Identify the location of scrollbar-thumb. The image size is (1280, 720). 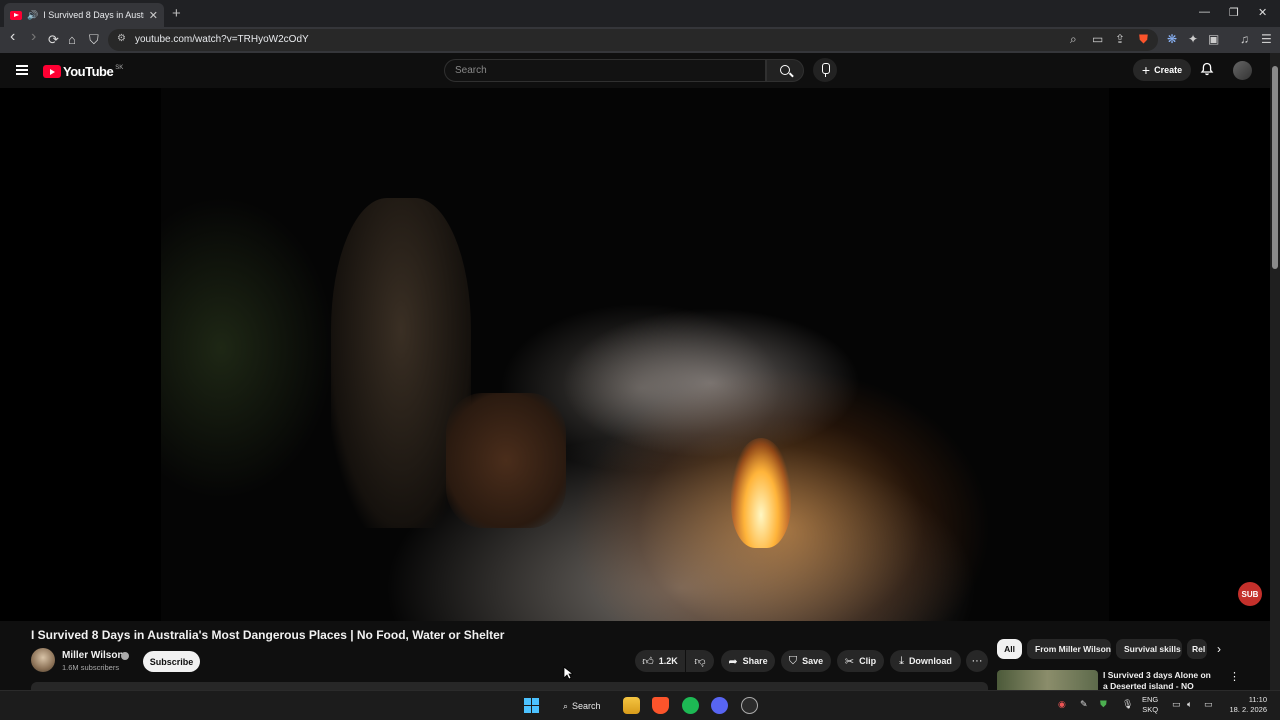
(1275, 167).